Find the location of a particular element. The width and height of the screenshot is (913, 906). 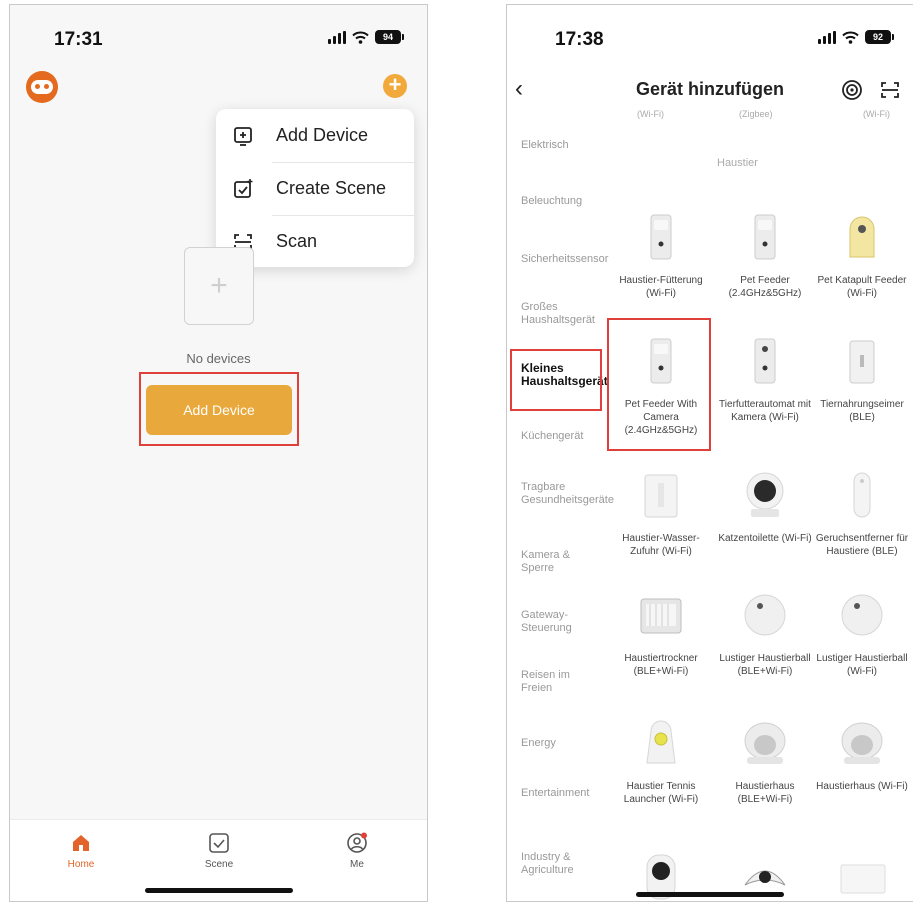

no-devices-text: No devices is located at coordinates (218, 358).